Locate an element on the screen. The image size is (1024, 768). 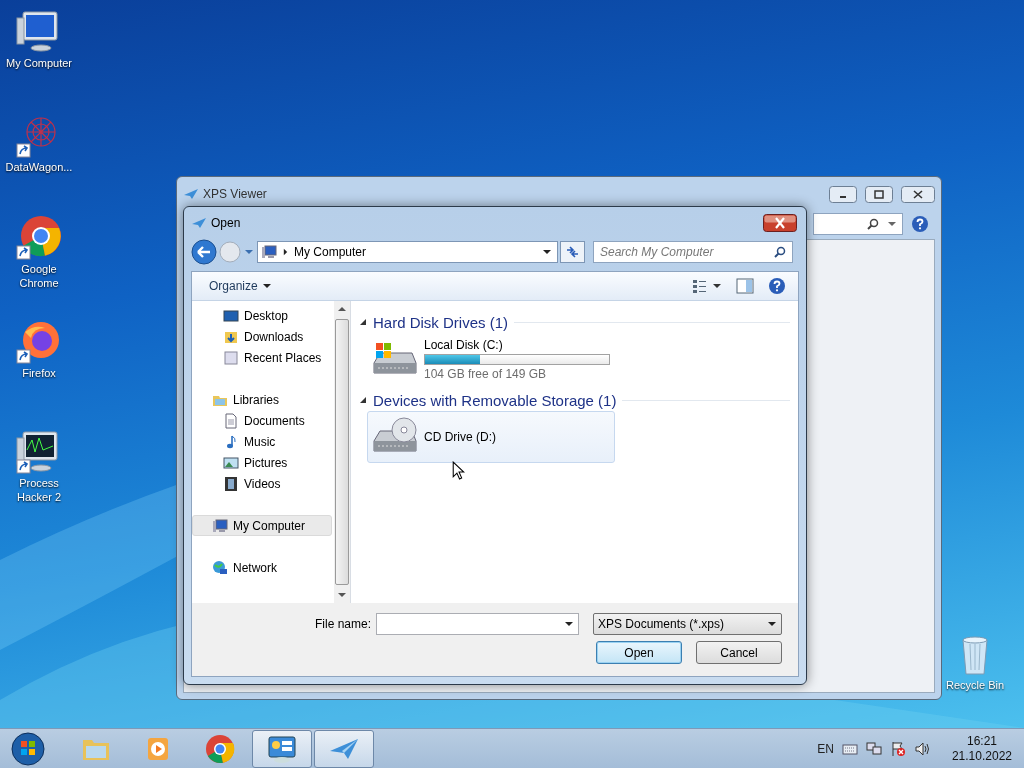
nav-item: Music is located at coordinates (262, 441).